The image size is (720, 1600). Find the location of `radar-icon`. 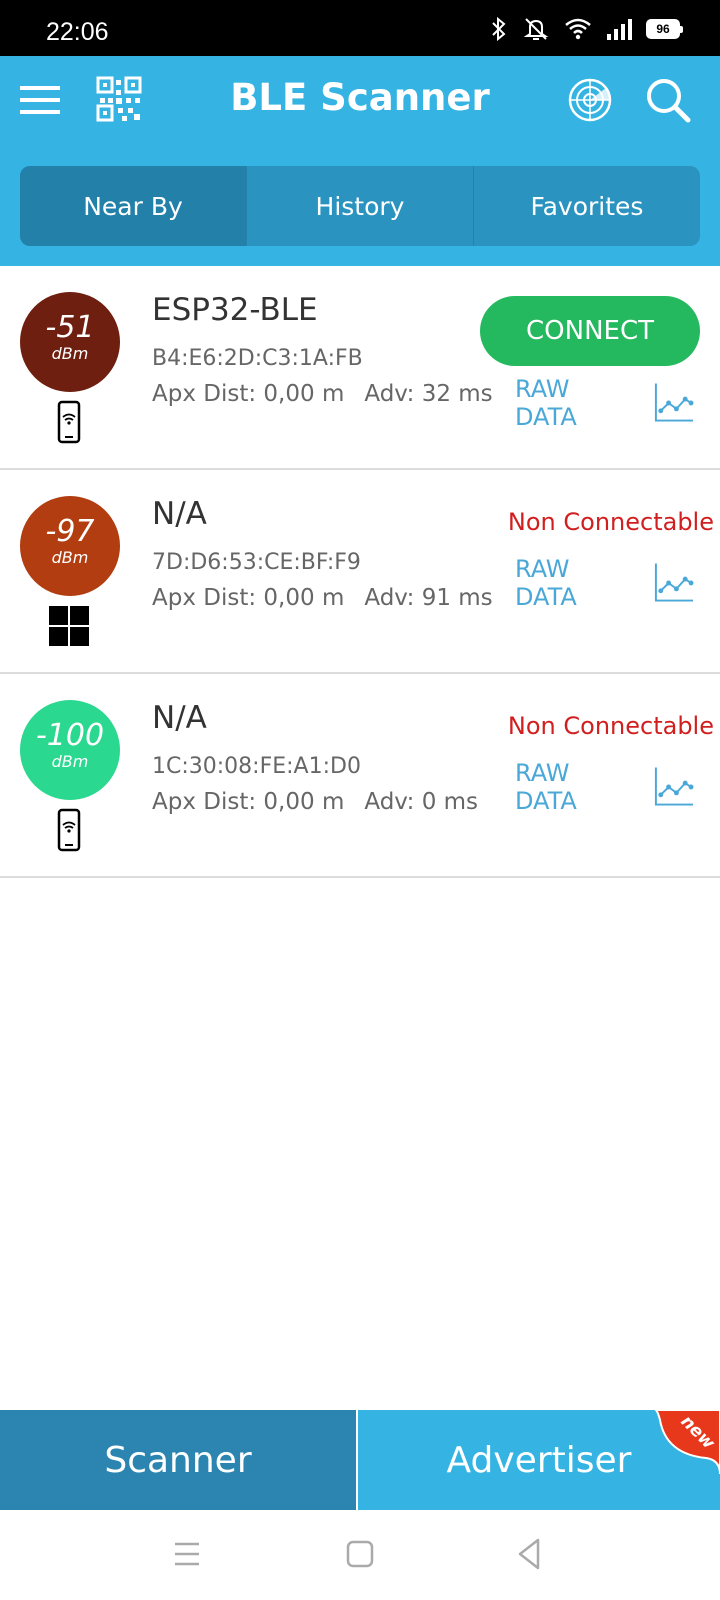

radar-icon is located at coordinates (590, 100).